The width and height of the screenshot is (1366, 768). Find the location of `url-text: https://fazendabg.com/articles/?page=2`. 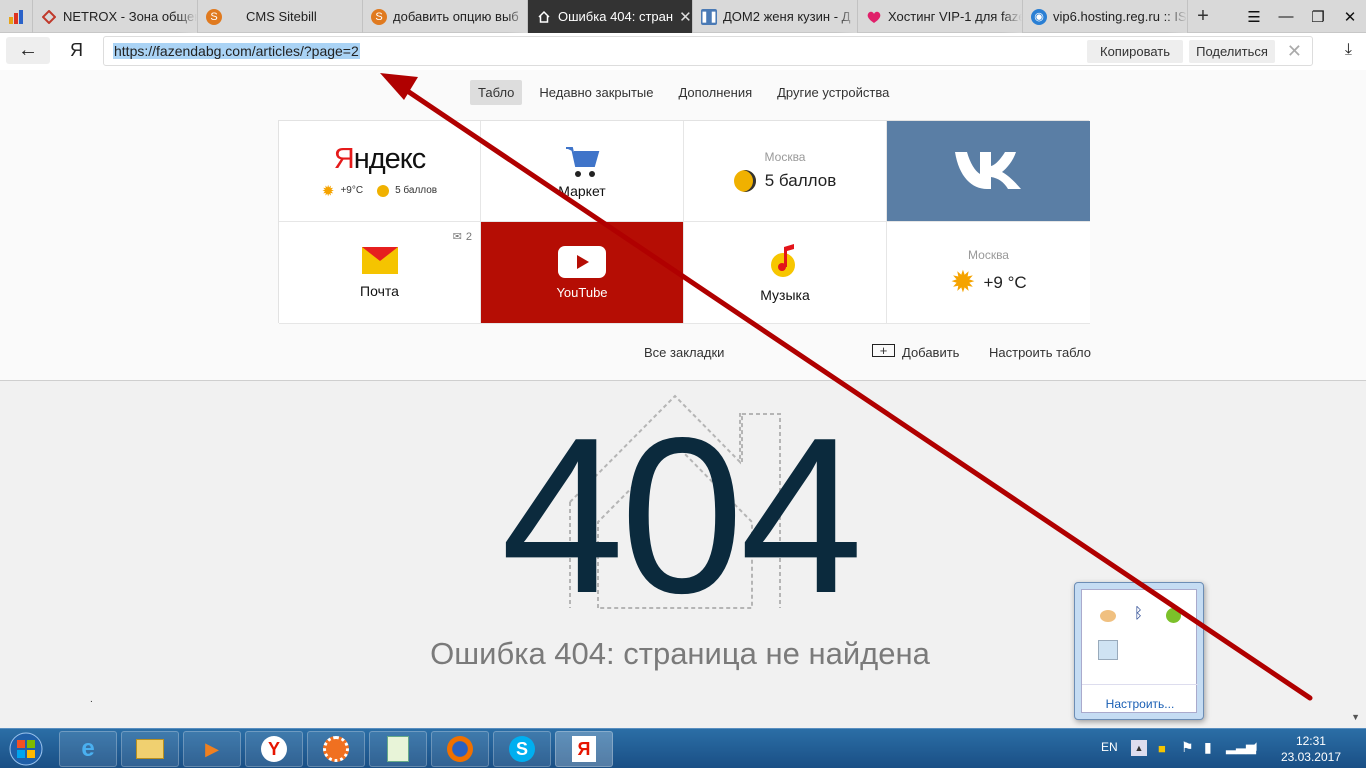

url-text: https://fazendabg.com/articles/?page=2 is located at coordinates (236, 51).